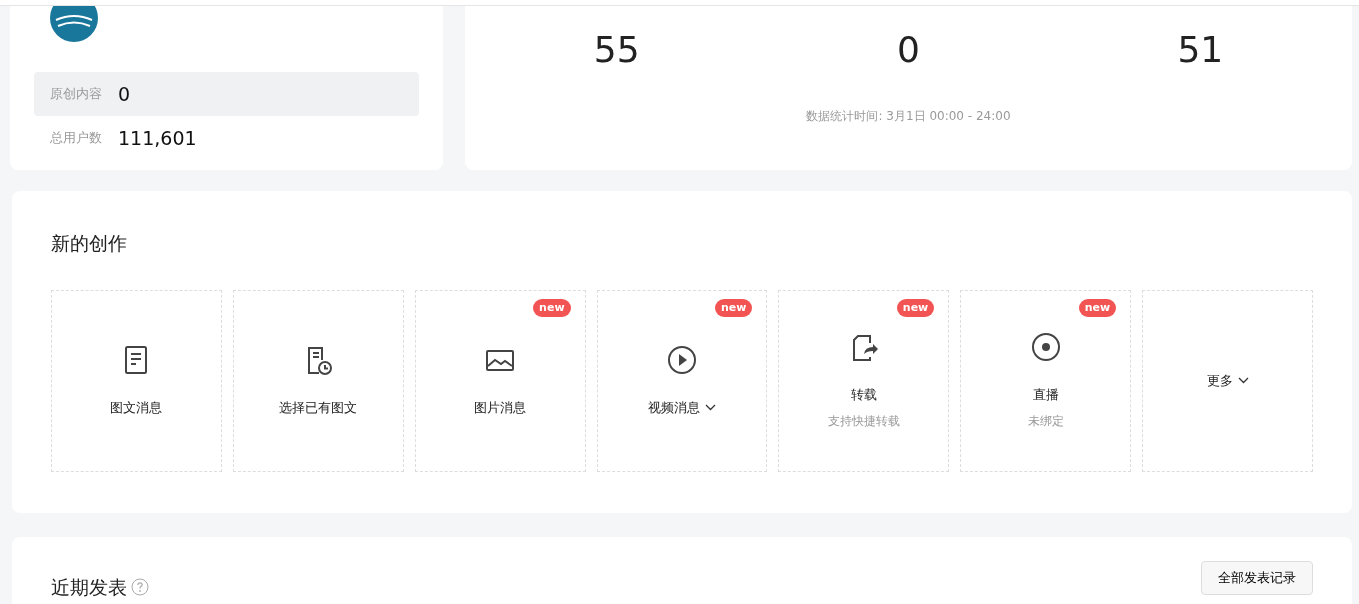 The width and height of the screenshot is (1359, 604). Describe the element at coordinates (682, 359) in the screenshot. I see `play-icon` at that location.